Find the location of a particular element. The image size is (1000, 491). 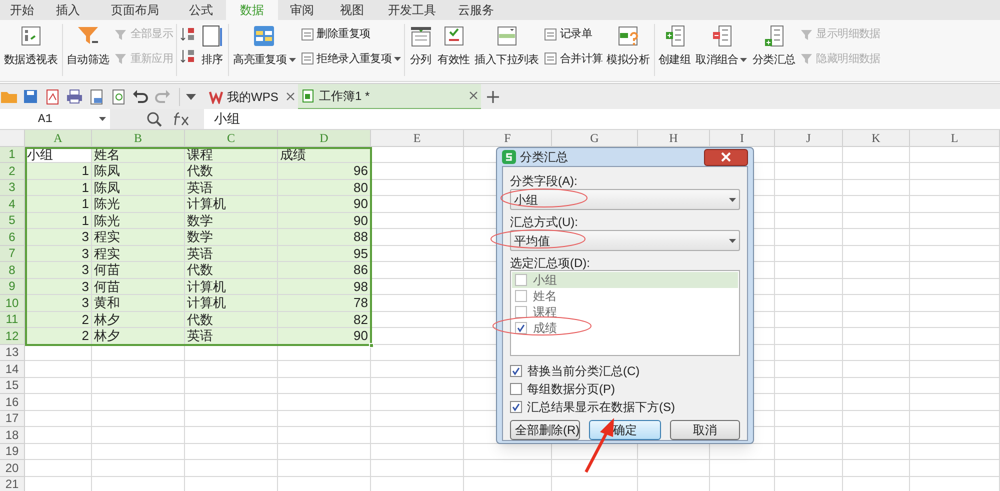

list-item: 成绩 is located at coordinates (625, 328).